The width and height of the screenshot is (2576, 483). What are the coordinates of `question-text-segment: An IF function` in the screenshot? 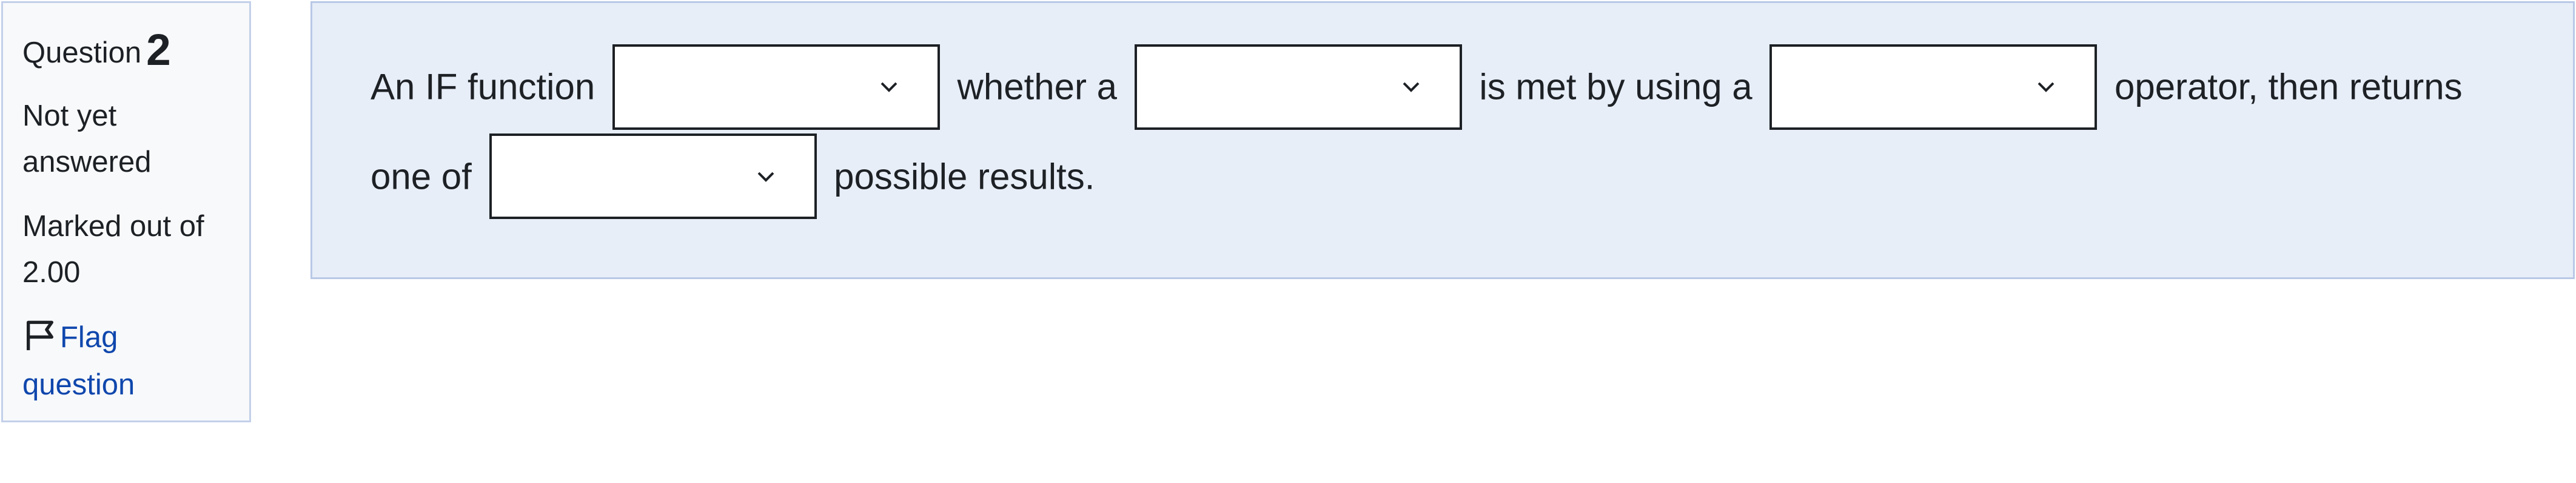 It's located at (483, 86).